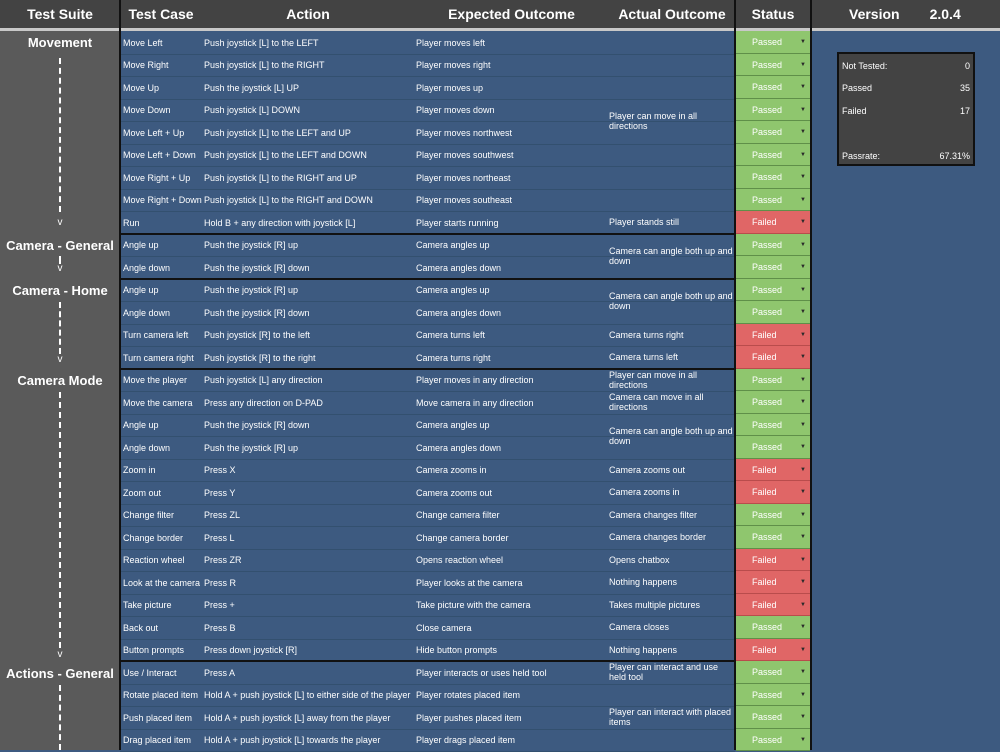 The height and width of the screenshot is (752, 1000). I want to click on expected-outcome-cell: Camera zooms in, so click(512, 470).